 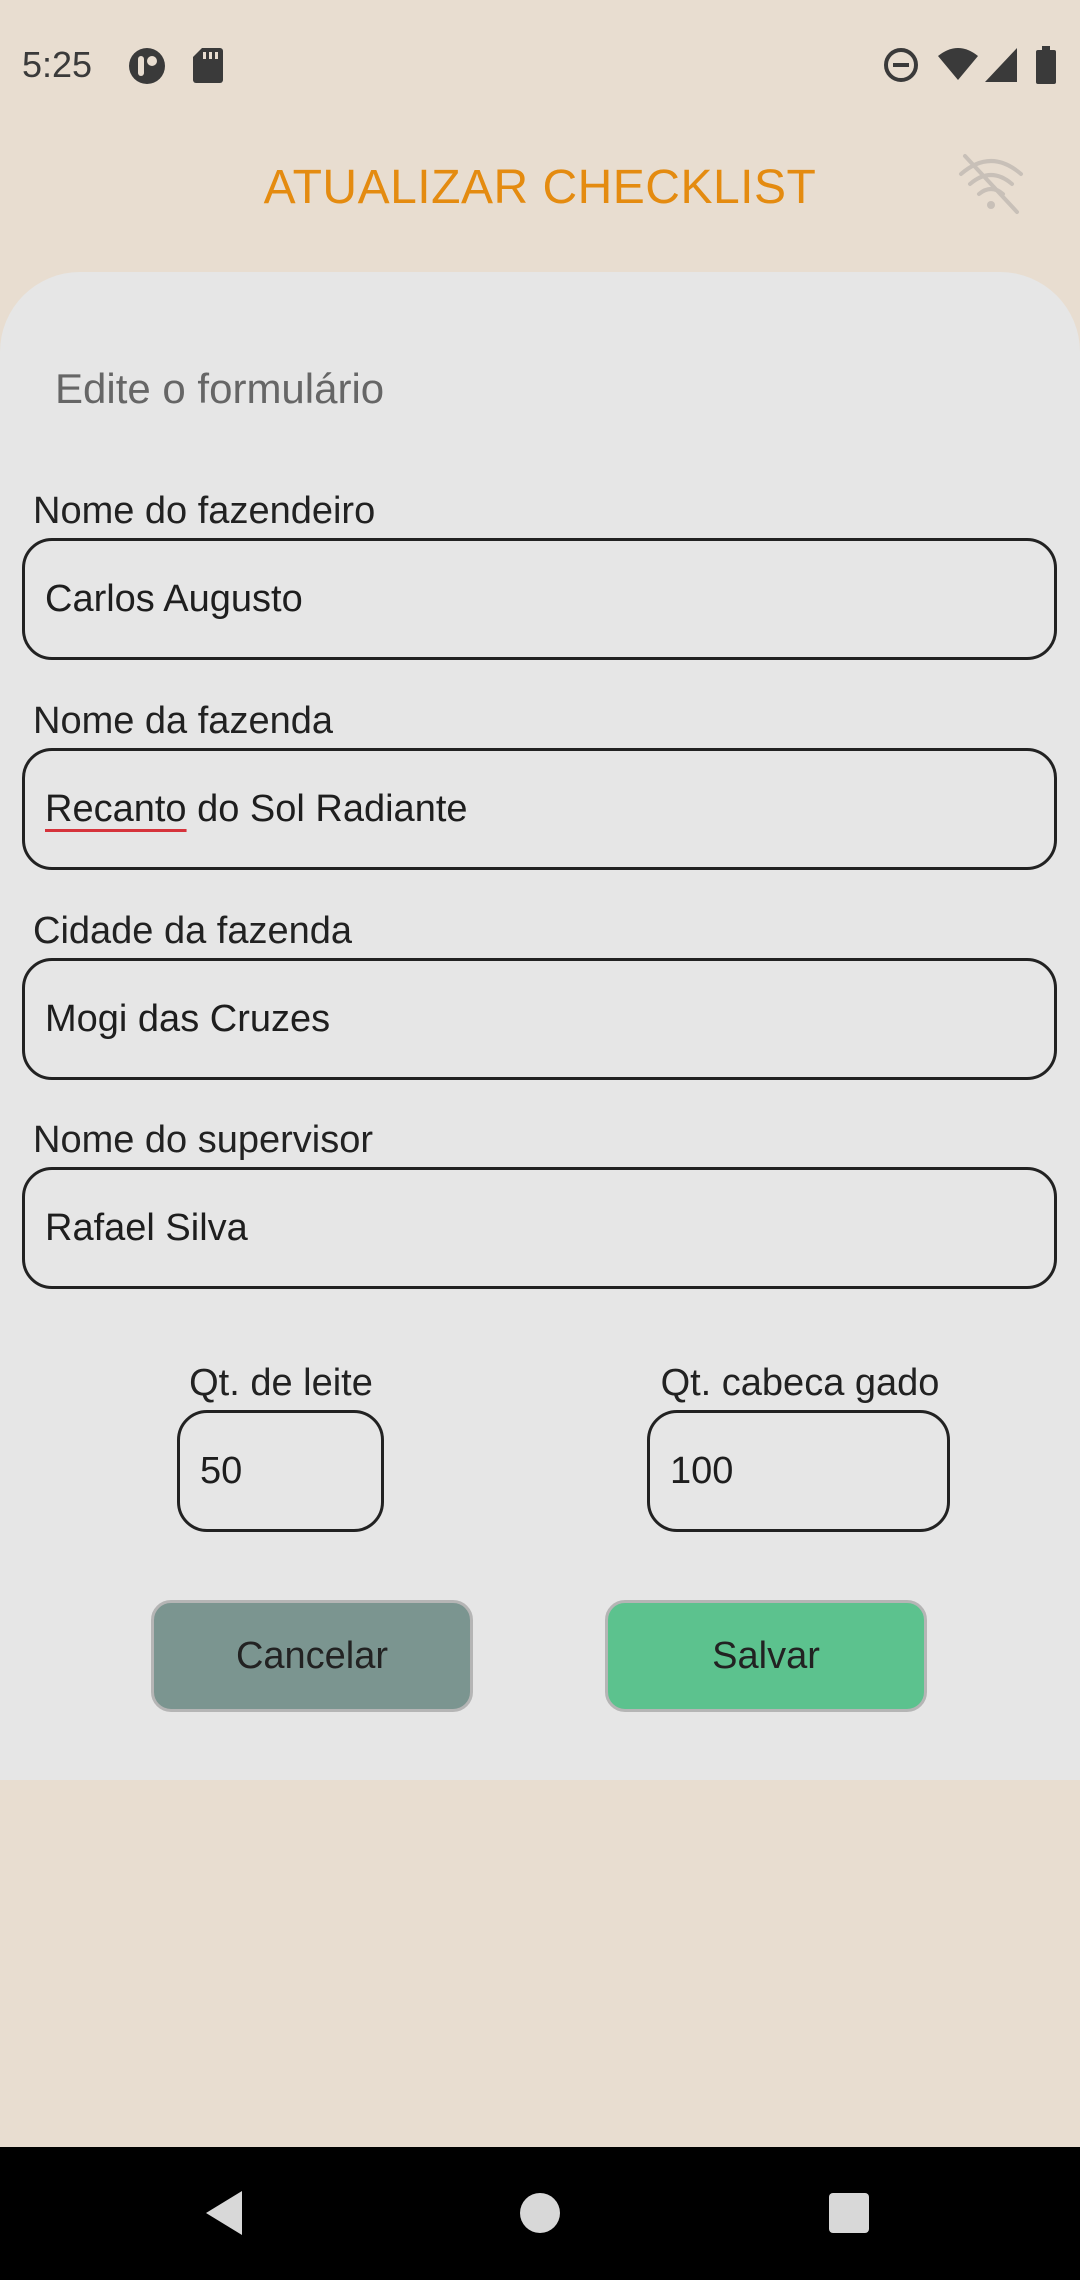 What do you see at coordinates (539, 599) in the screenshot?
I see `farmer-name-input: Carlos Augusto` at bounding box center [539, 599].